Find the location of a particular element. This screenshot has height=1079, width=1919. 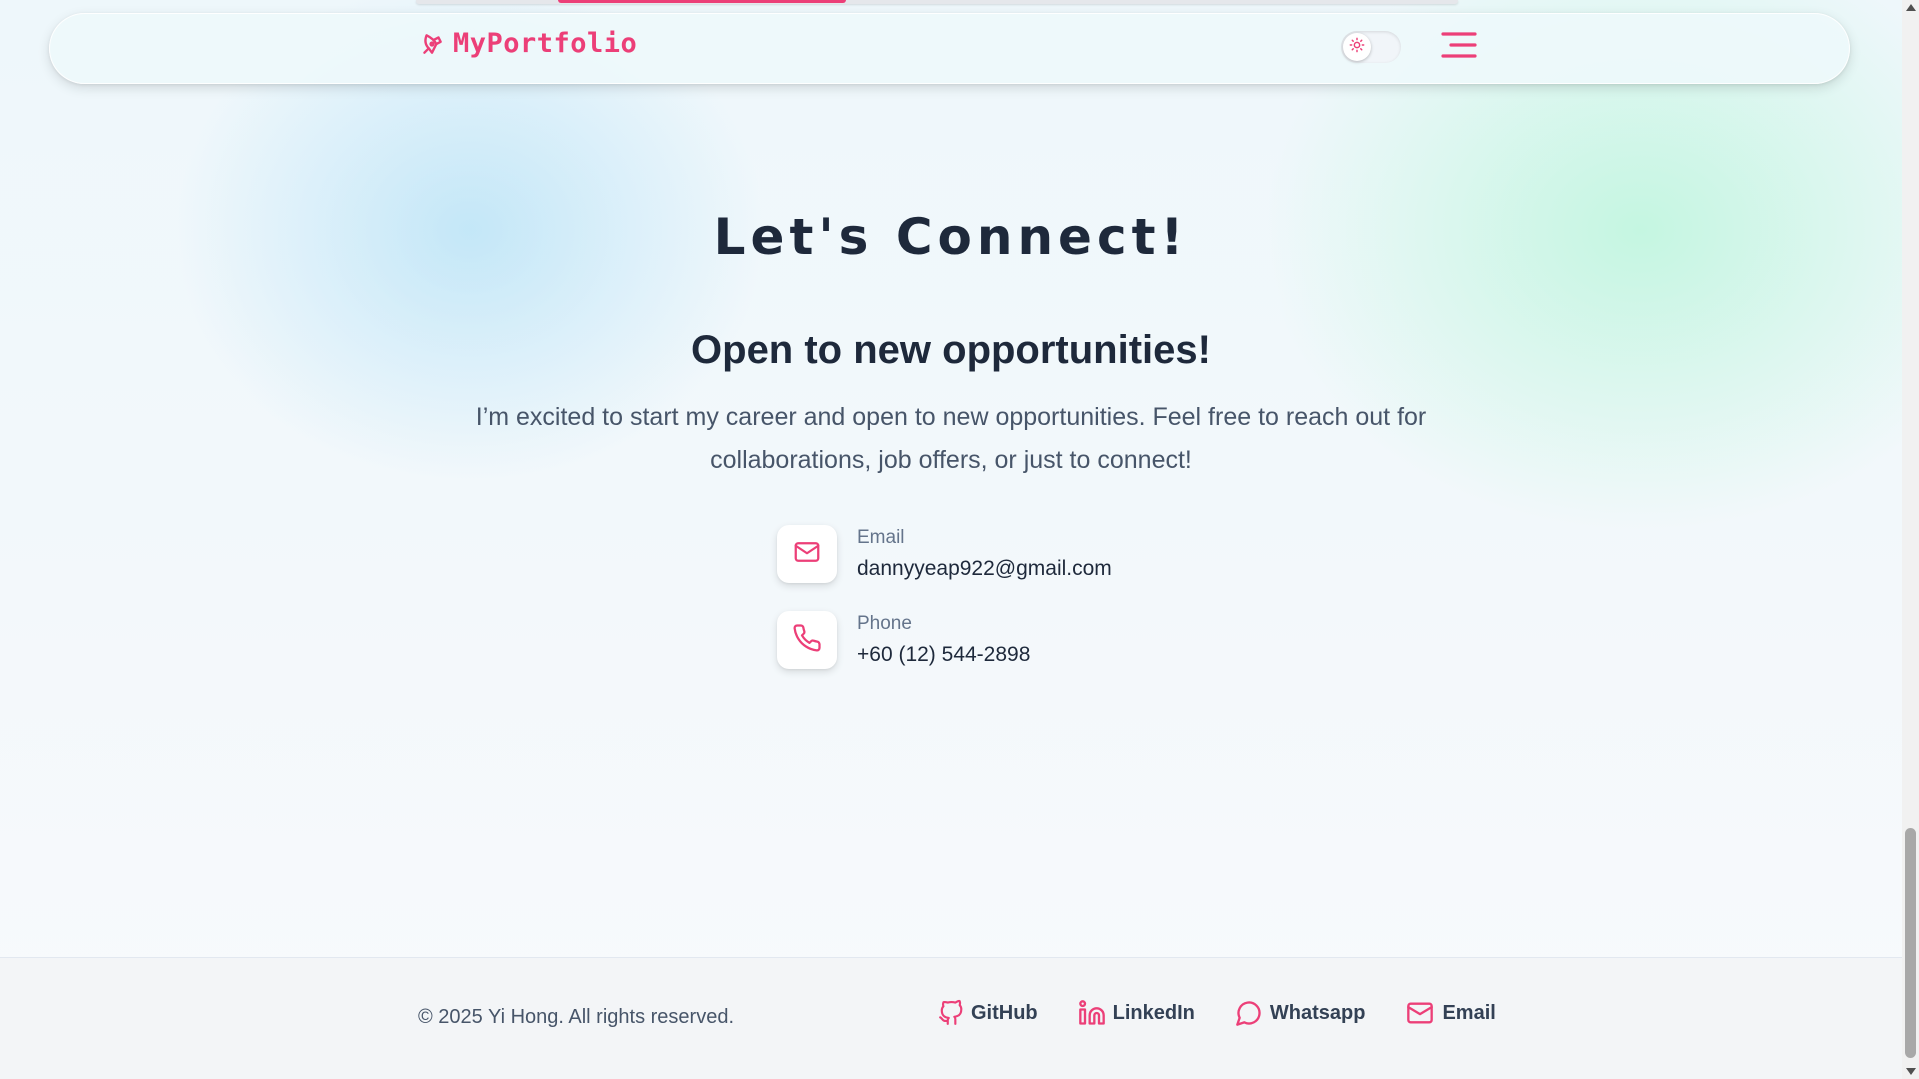

footer-link-github: GitHub is located at coordinates (988, 1013).